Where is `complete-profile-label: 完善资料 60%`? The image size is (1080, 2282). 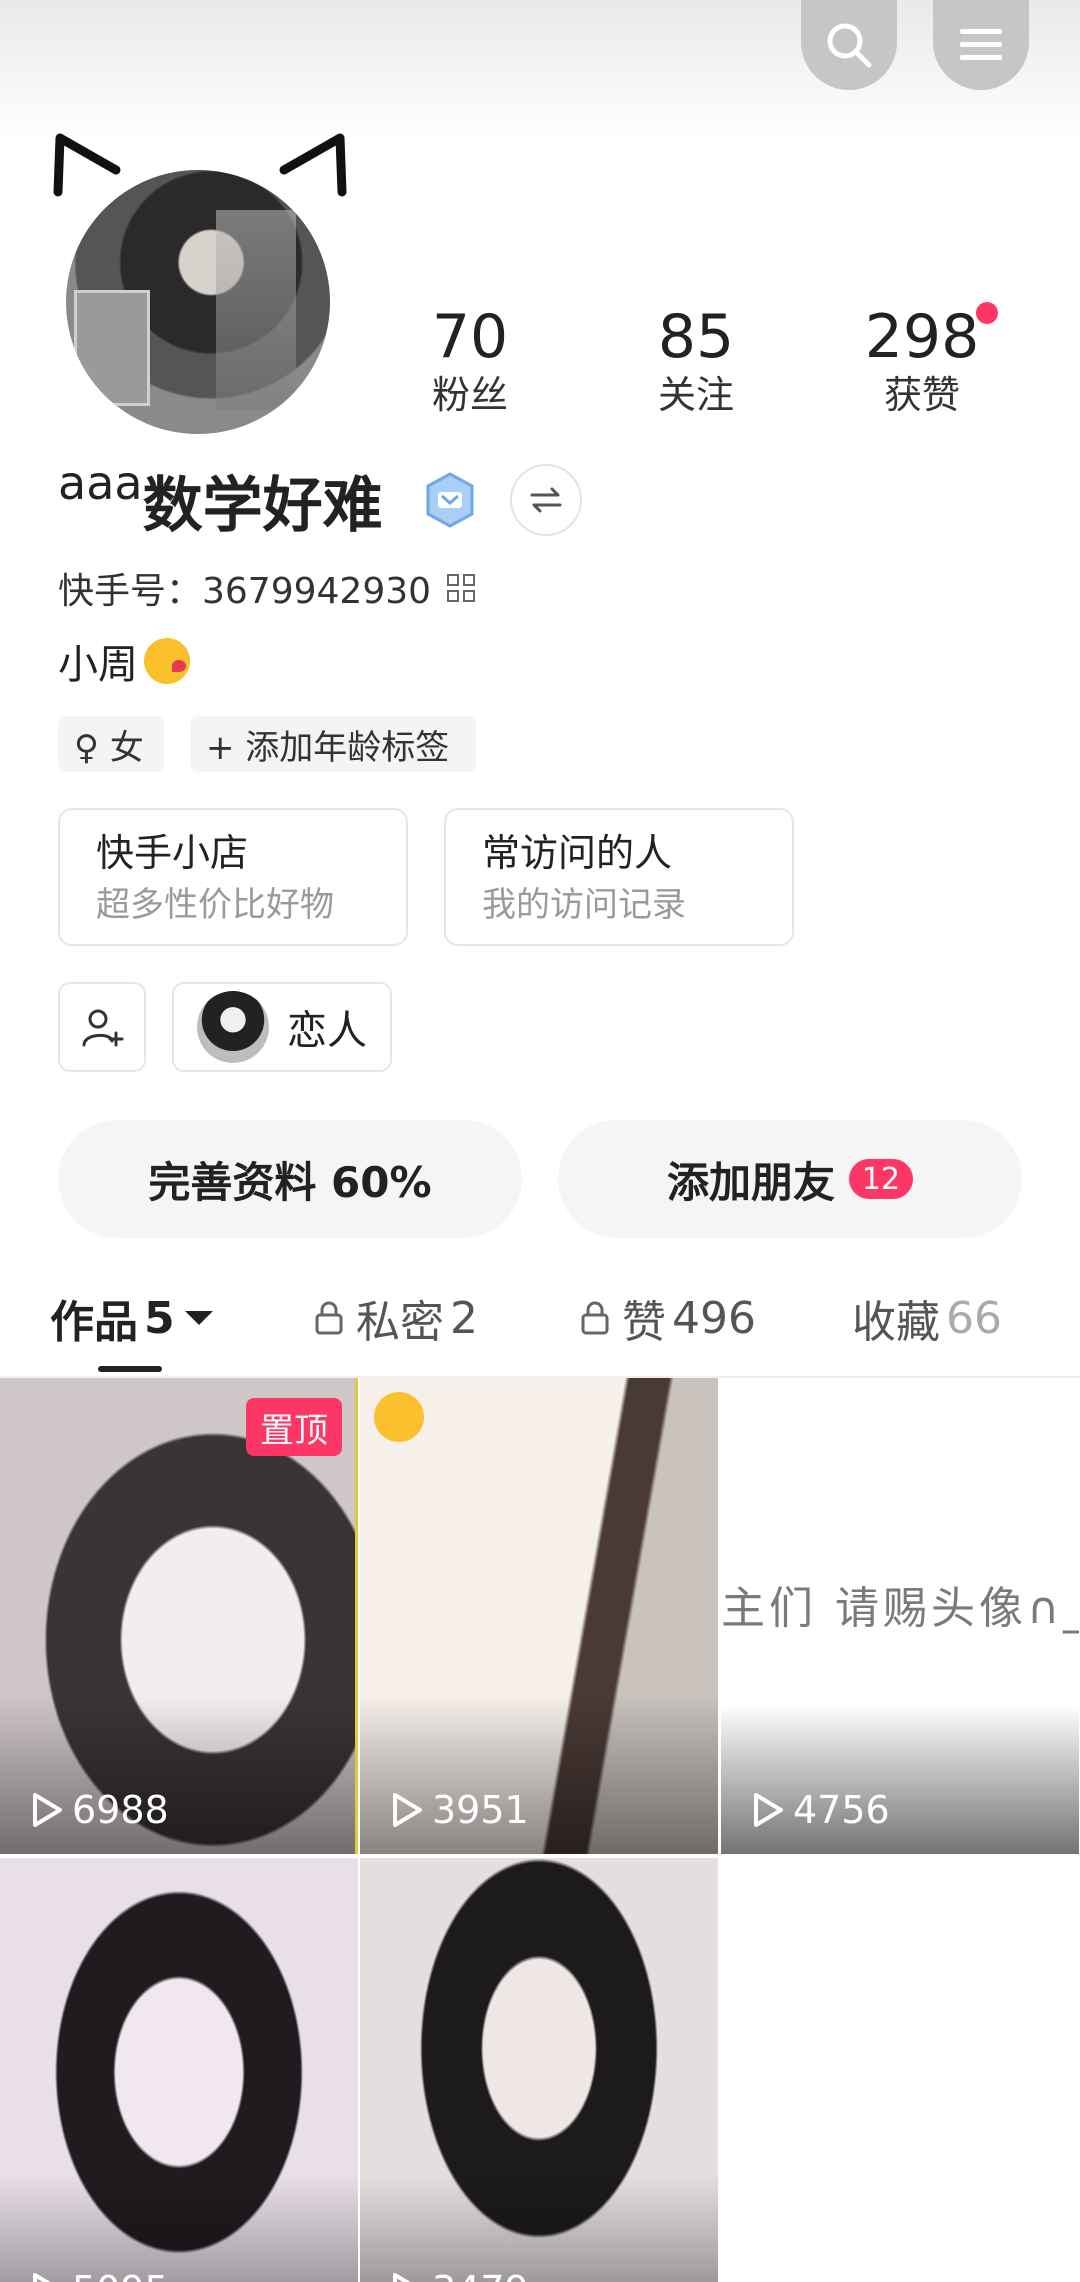 complete-profile-label: 完善资料 60% is located at coordinates (290, 1182).